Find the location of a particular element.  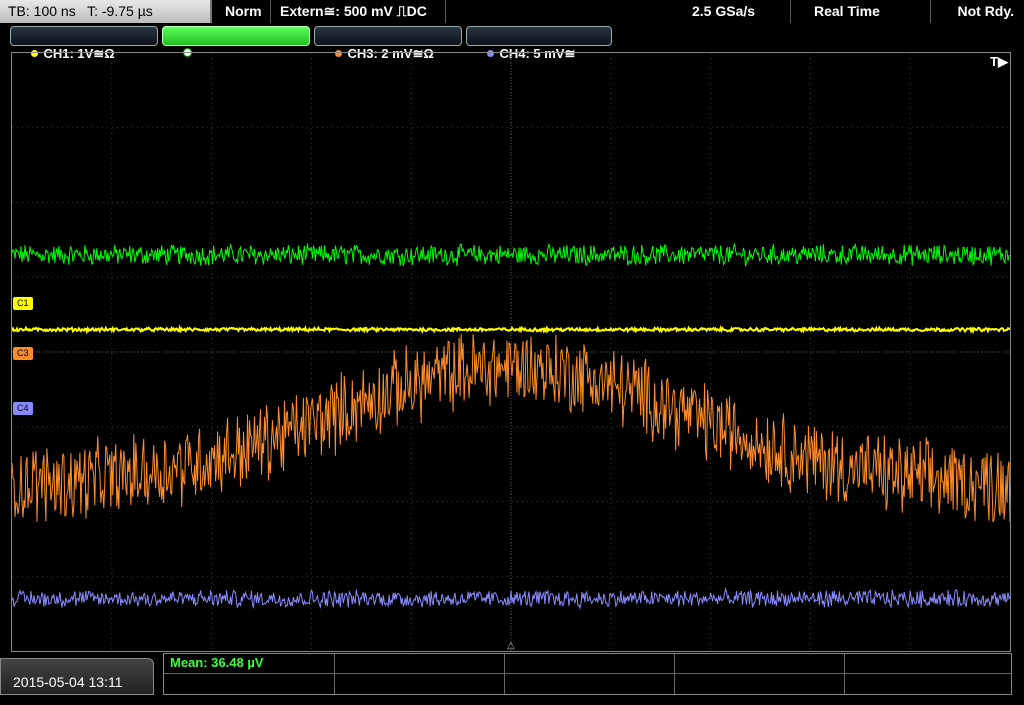

trigger-readout: Extern≅: 500 mV ⎍DC is located at coordinates (353, 11).